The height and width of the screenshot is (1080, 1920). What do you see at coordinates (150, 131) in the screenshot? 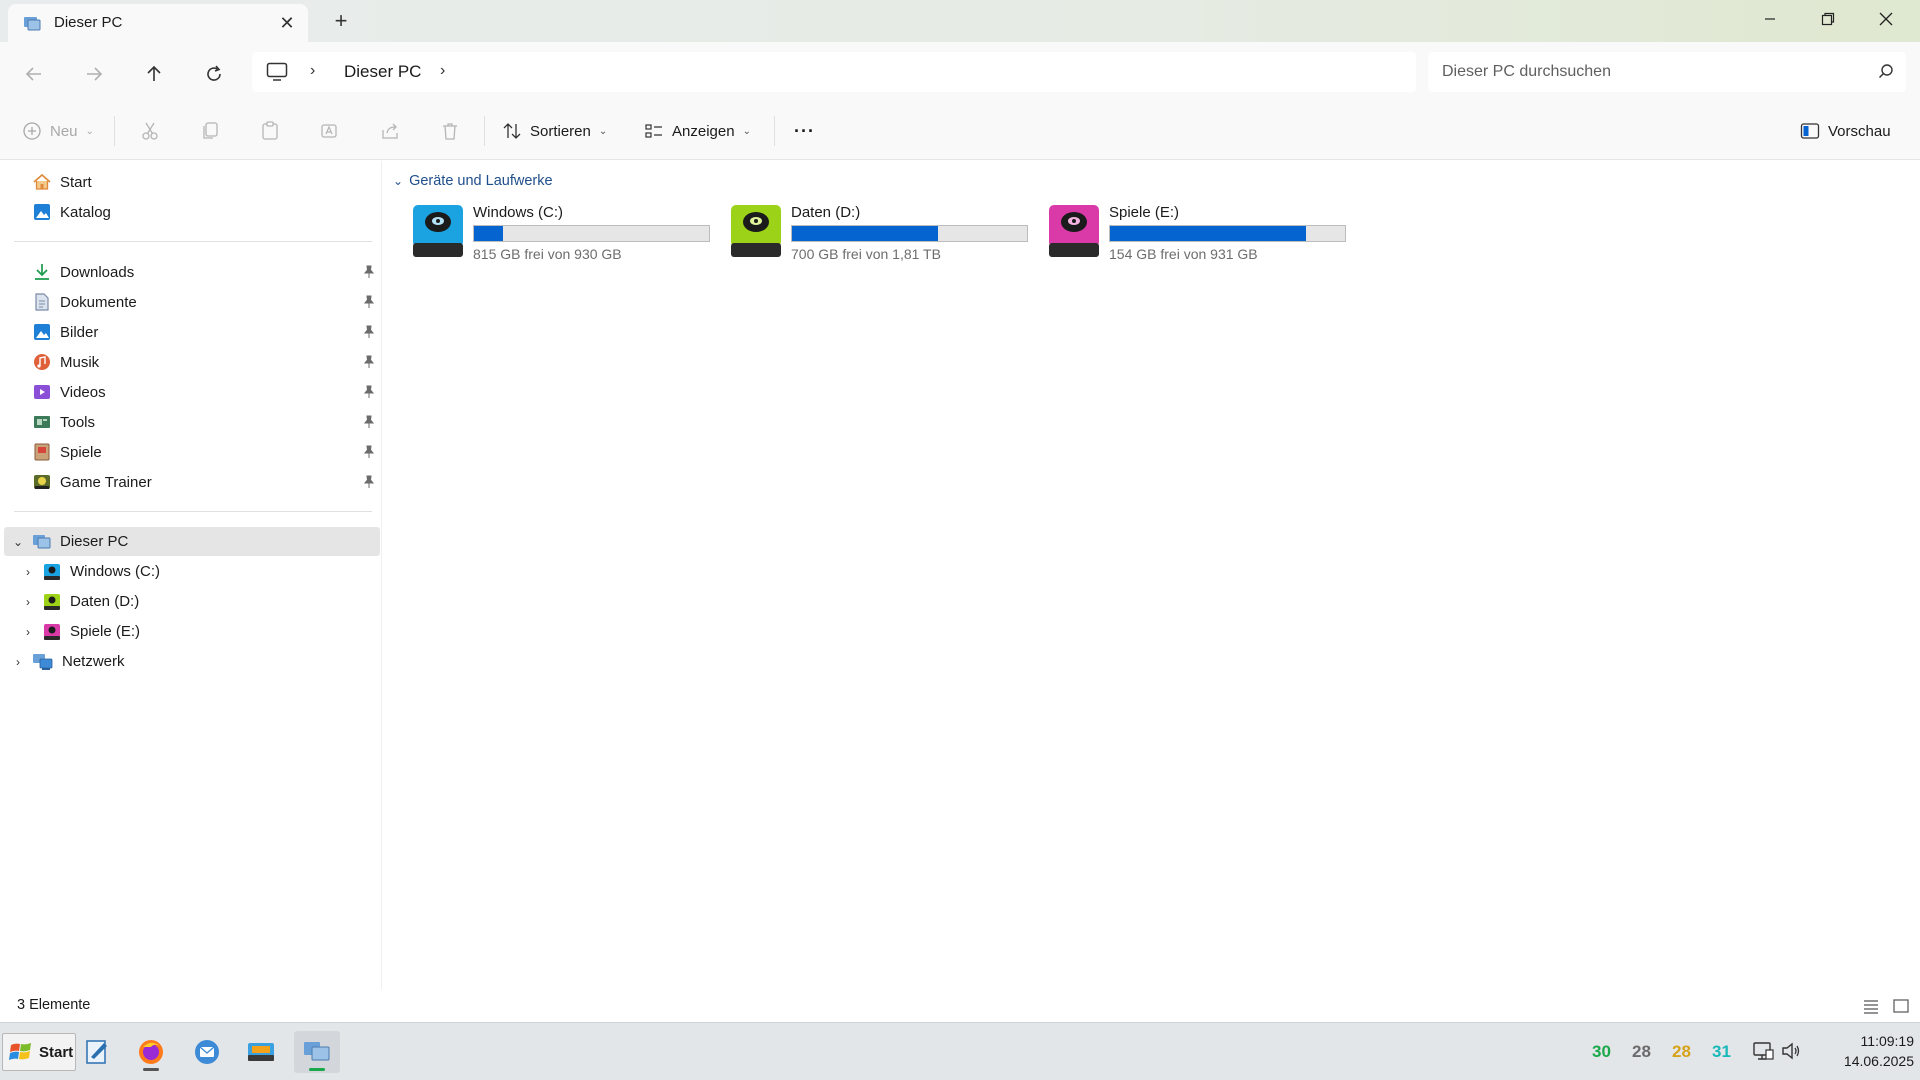
I see `cut-button` at bounding box center [150, 131].